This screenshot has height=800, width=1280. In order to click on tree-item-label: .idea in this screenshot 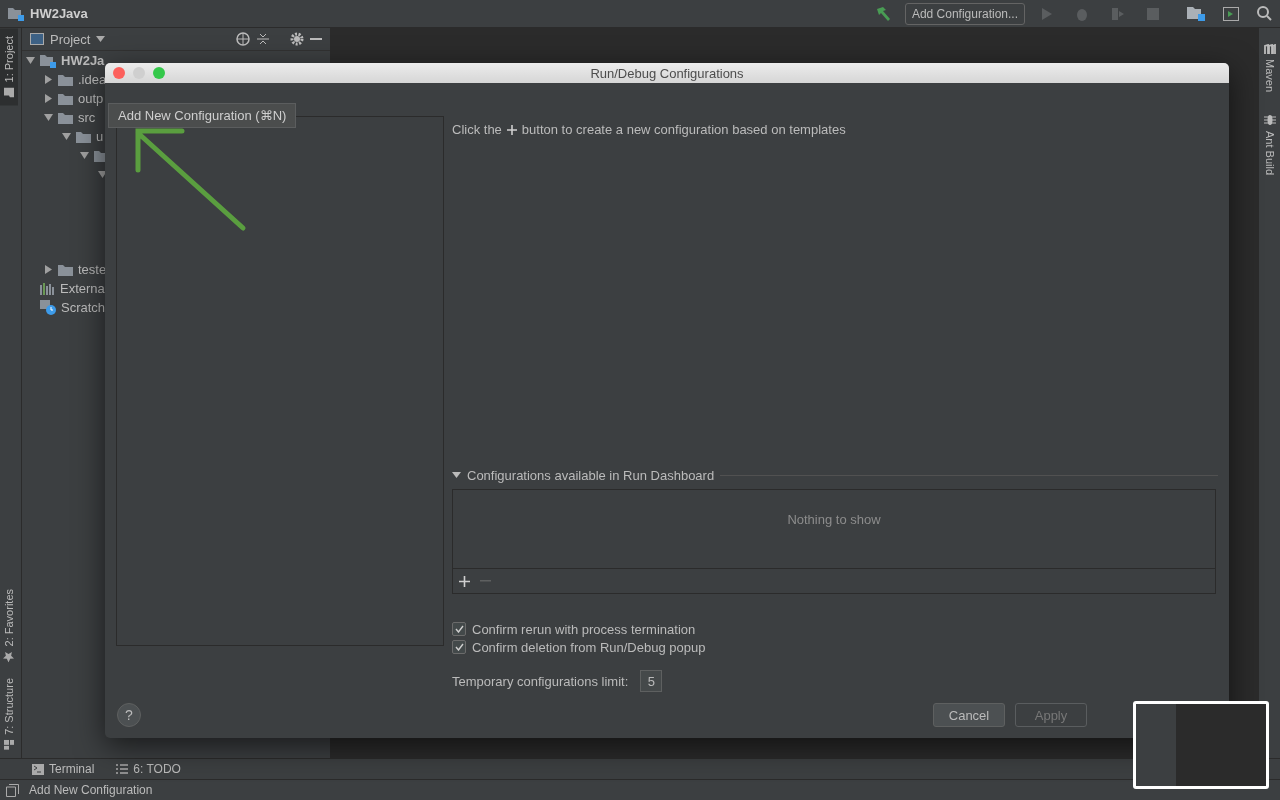, I will do `click(92, 79)`.